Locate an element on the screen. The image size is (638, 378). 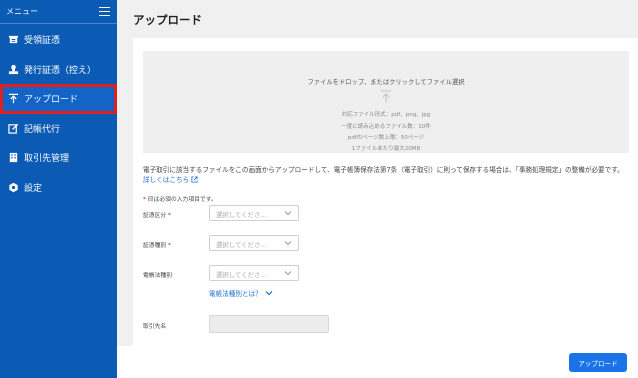
sidebar-item-label: アップロード is located at coordinates (51, 100).